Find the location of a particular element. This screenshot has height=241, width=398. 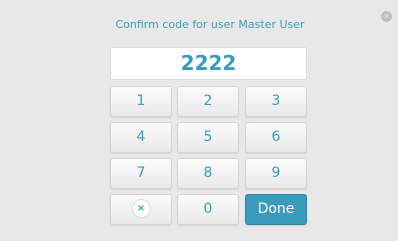

key-7: 7 is located at coordinates (141, 173).